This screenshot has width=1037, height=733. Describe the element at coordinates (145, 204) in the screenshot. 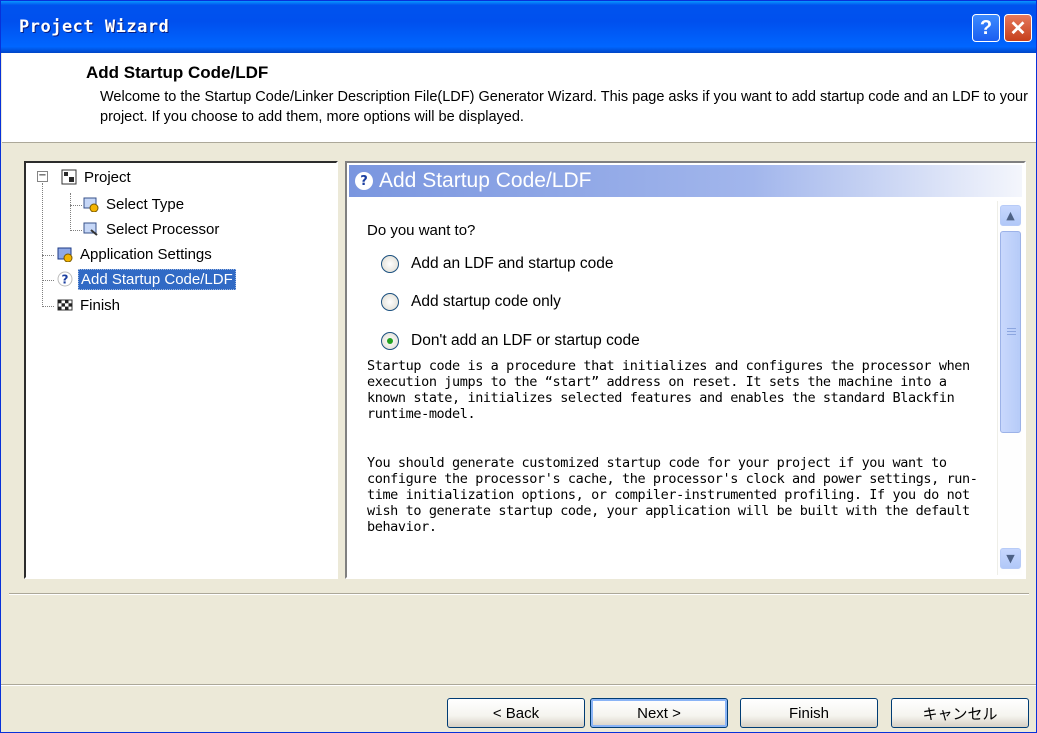

I see `tree-item-label: Select Type` at that location.